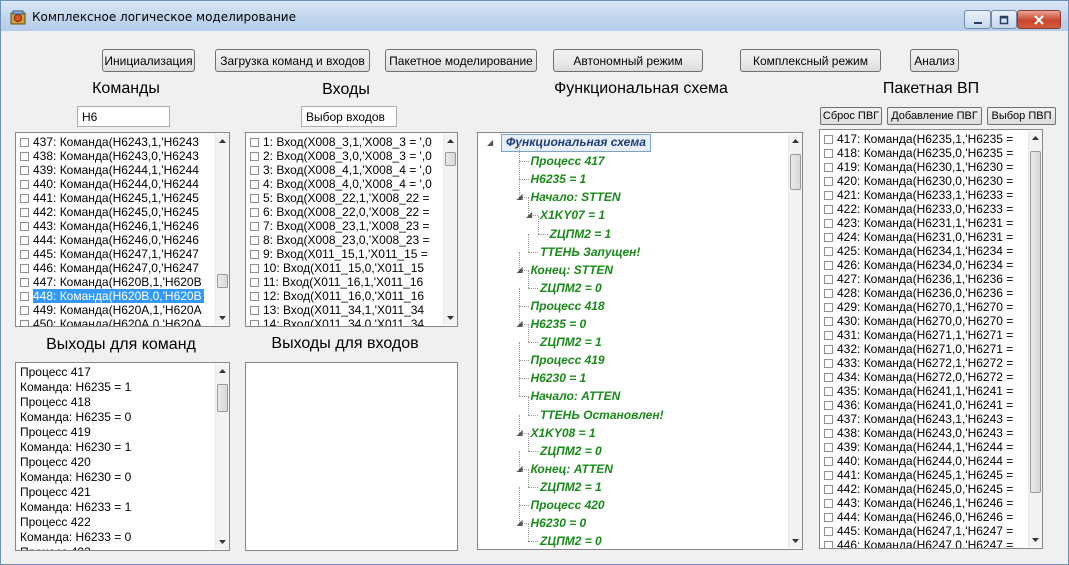 This screenshot has height=565, width=1069. Describe the element at coordinates (1035, 339) in the screenshot. I see `batch-scrollbar` at that location.